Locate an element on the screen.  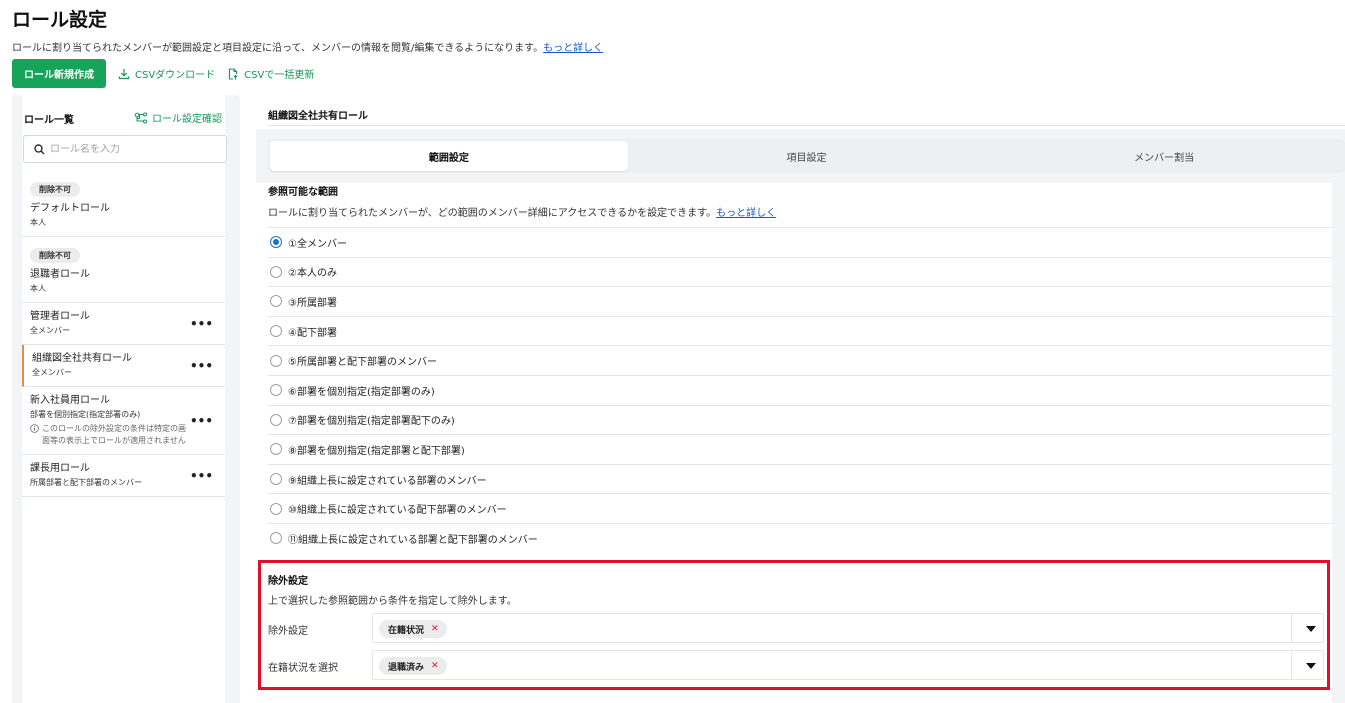
scope-more-details-link: もっと詳しく is located at coordinates (746, 213).